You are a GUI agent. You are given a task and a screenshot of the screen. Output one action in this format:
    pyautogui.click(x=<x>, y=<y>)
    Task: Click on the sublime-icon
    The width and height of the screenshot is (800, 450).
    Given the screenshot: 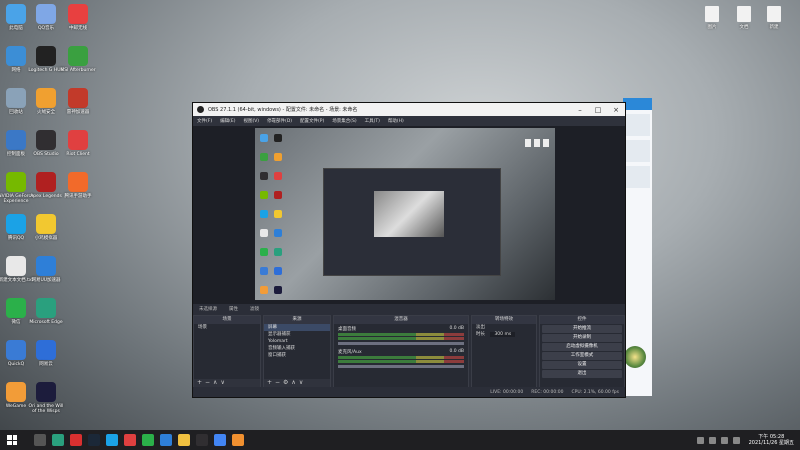 What is the action you would take?
    pyautogui.click(x=238, y=440)
    